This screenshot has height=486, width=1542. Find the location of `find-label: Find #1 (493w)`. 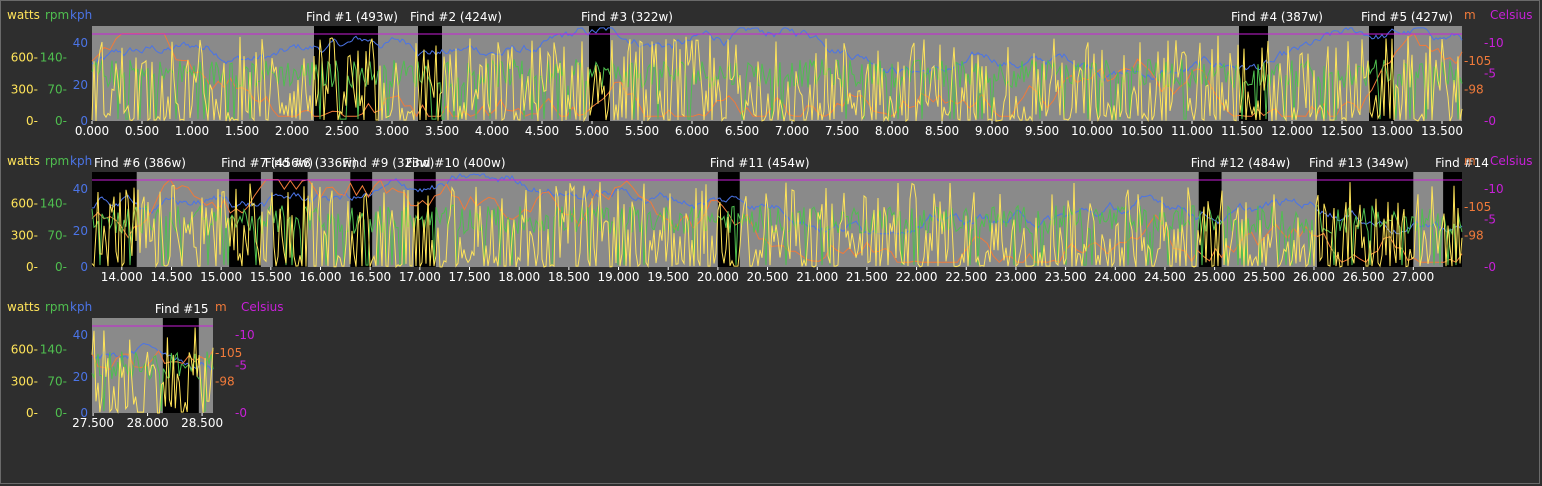

find-label: Find #1 (493w) is located at coordinates (352, 17).